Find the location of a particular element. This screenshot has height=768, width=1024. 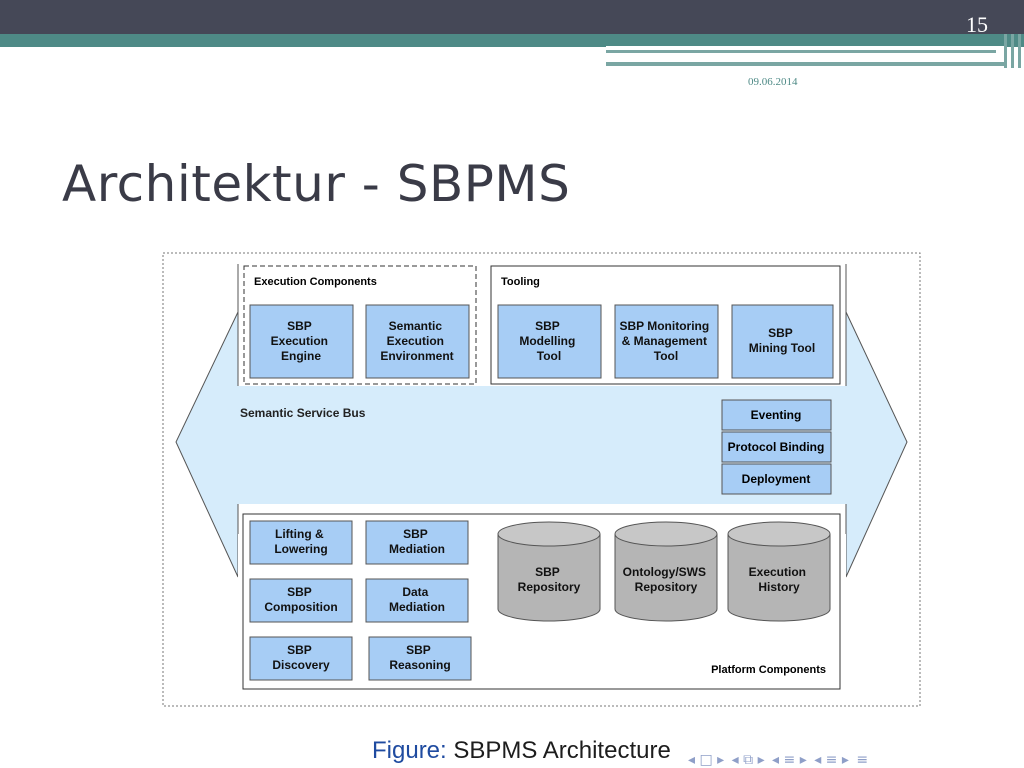

tooling-label: Tooling is located at coordinates (520, 282).